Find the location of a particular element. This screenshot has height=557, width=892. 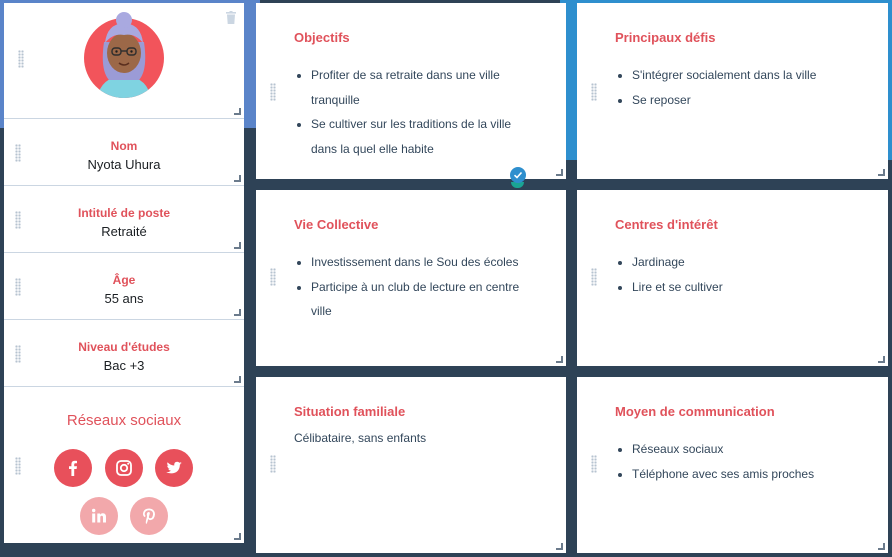

trash-icon is located at coordinates (231, 17).